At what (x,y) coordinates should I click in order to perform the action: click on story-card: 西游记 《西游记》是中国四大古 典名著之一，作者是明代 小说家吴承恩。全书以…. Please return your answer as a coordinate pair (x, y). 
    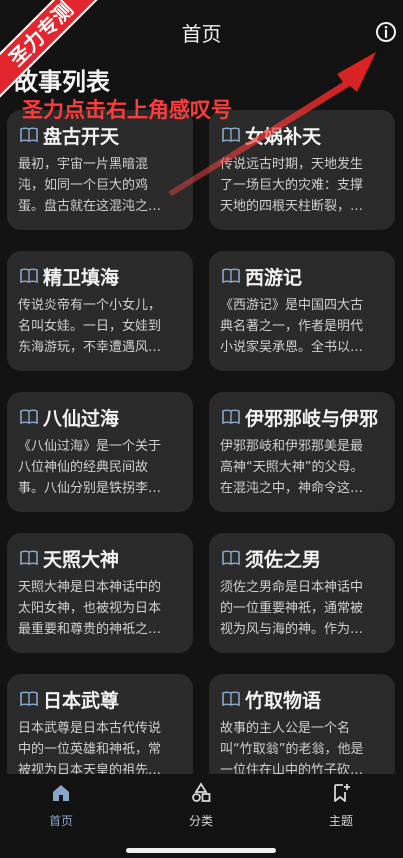
    Looking at the image, I should click on (302, 311).